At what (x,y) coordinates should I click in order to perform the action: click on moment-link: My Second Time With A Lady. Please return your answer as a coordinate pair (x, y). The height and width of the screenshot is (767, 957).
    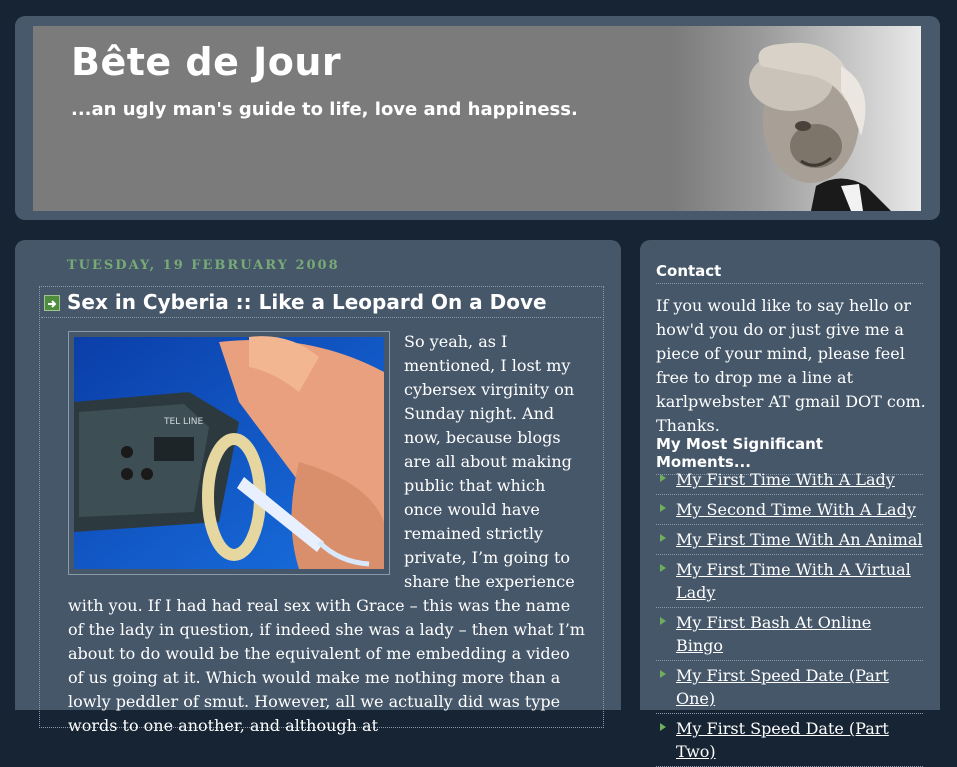
    Looking at the image, I should click on (796, 509).